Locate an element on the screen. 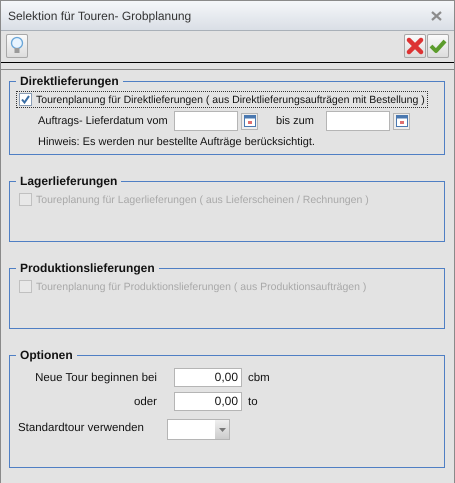 The width and height of the screenshot is (455, 483). unit-label: cbm is located at coordinates (259, 378).